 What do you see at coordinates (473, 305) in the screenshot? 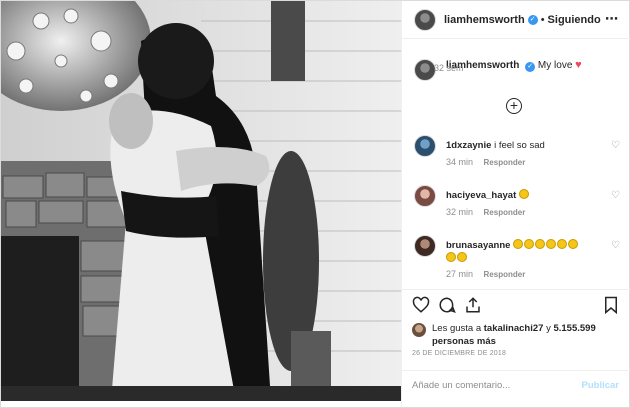
I see `share-icon` at bounding box center [473, 305].